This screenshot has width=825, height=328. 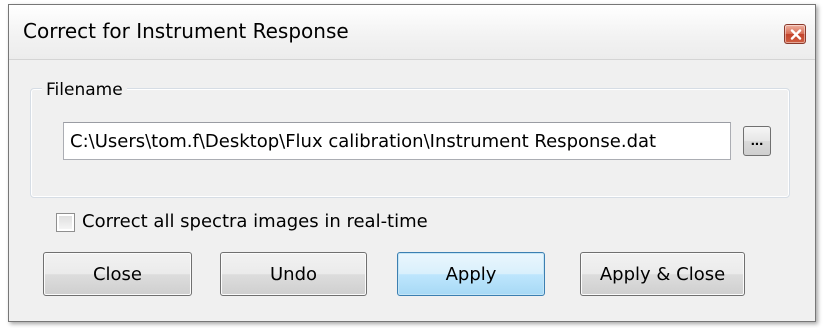 I want to click on close-icon, so click(x=796, y=34).